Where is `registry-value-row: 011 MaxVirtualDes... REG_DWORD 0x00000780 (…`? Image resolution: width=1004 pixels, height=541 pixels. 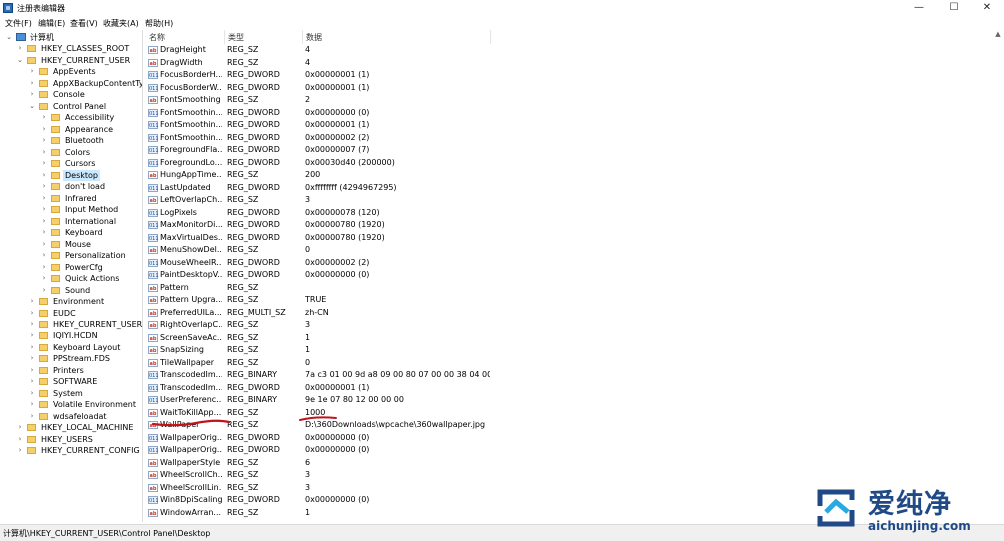
registry-value-row: 011 MaxVirtualDes... REG_DWORD 0x00000780 (… is located at coordinates (317, 238).